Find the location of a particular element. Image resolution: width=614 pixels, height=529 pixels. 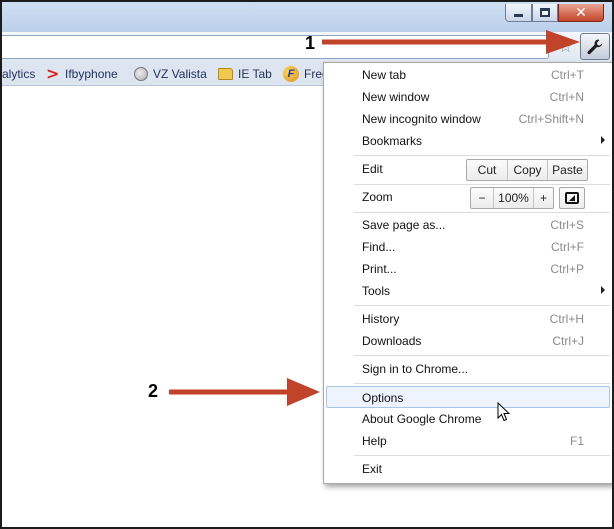

menu-item-label: Downloads is located at coordinates (392, 341).